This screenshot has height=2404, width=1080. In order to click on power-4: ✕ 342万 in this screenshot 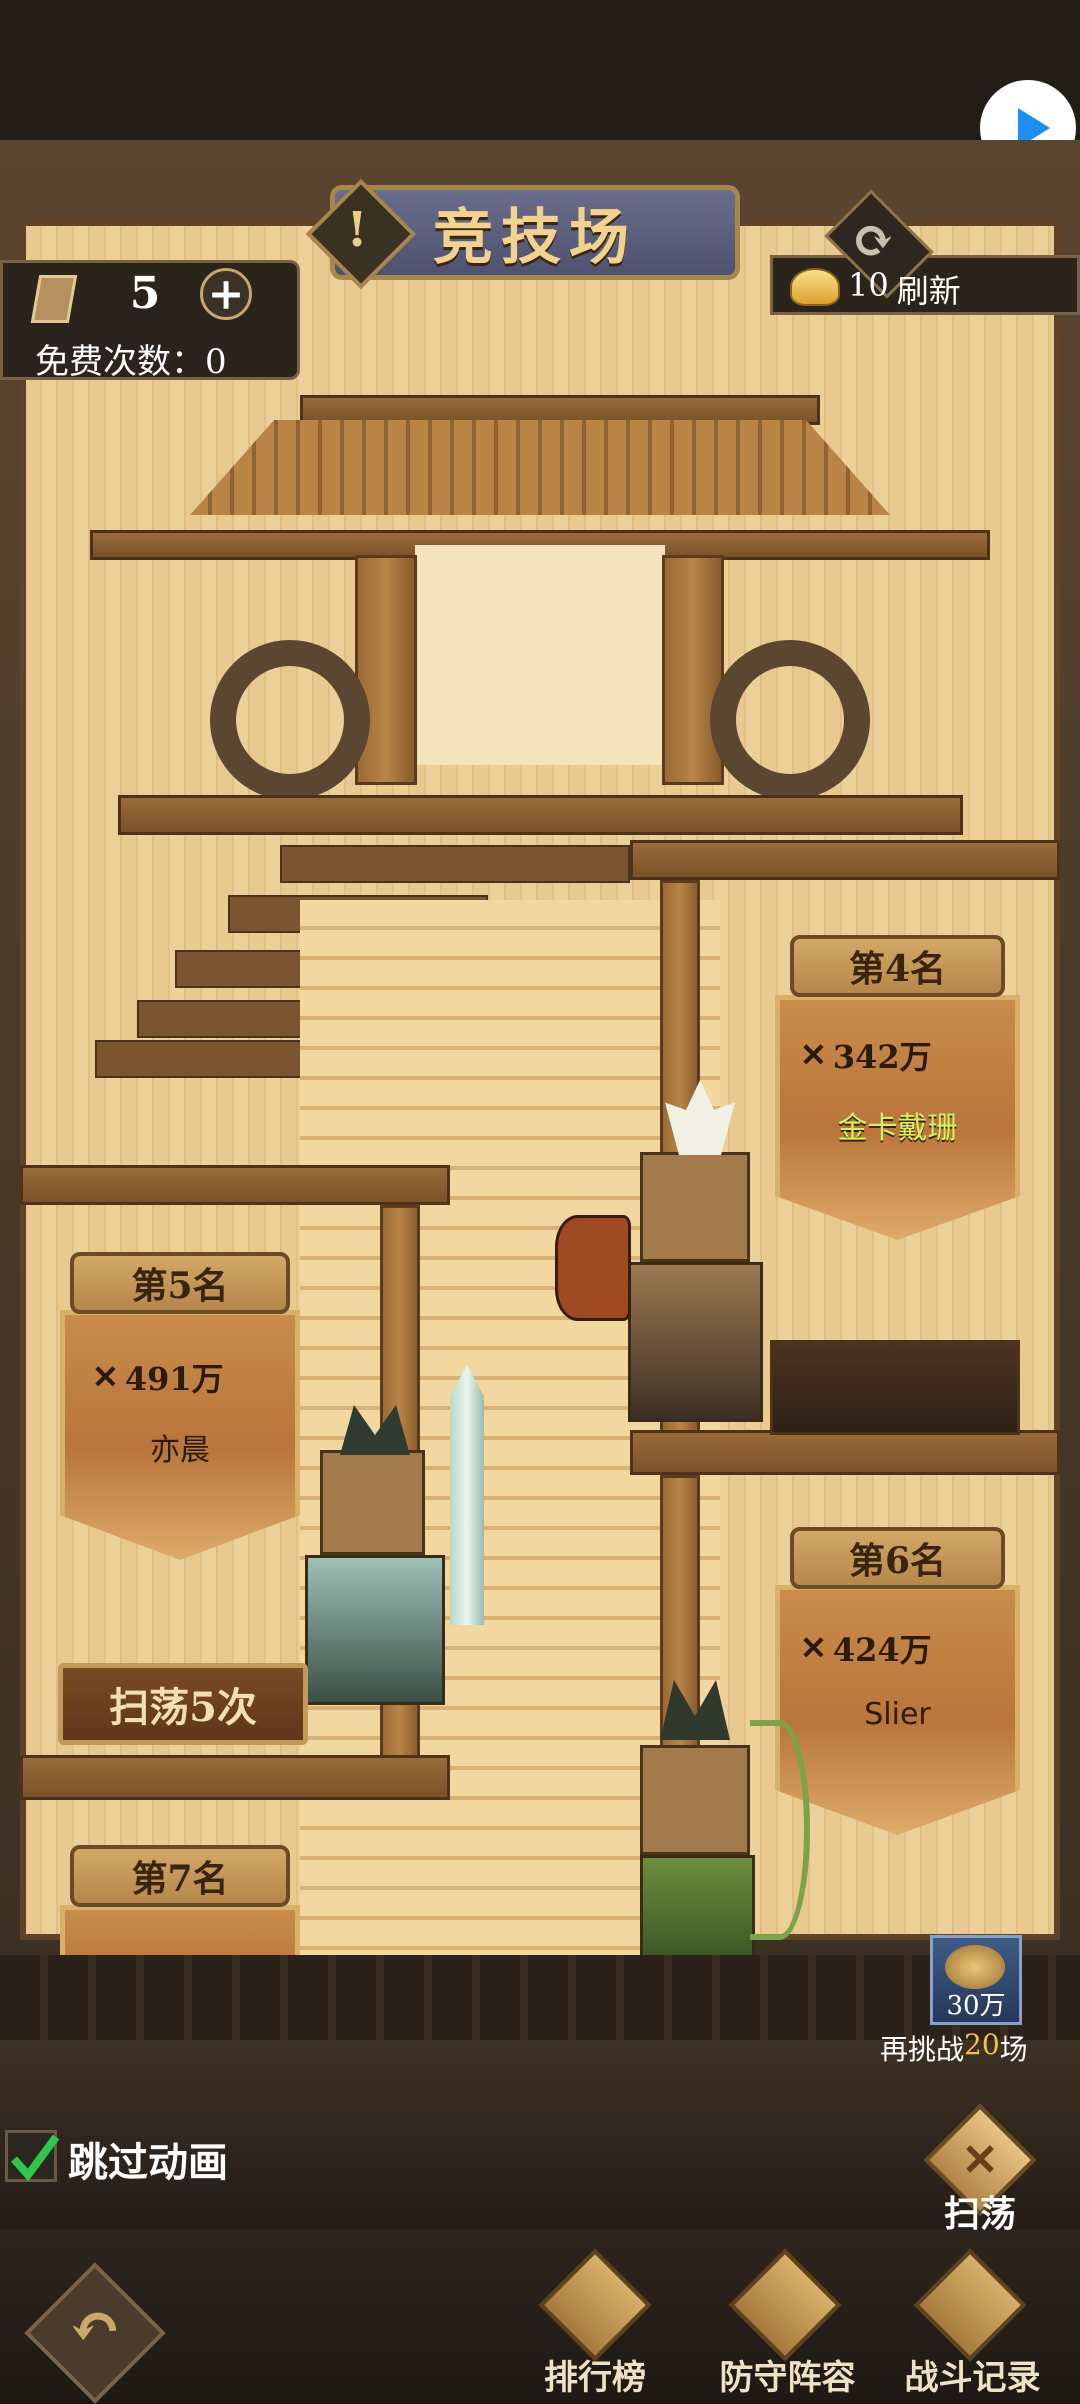, I will do `click(900, 1055)`.